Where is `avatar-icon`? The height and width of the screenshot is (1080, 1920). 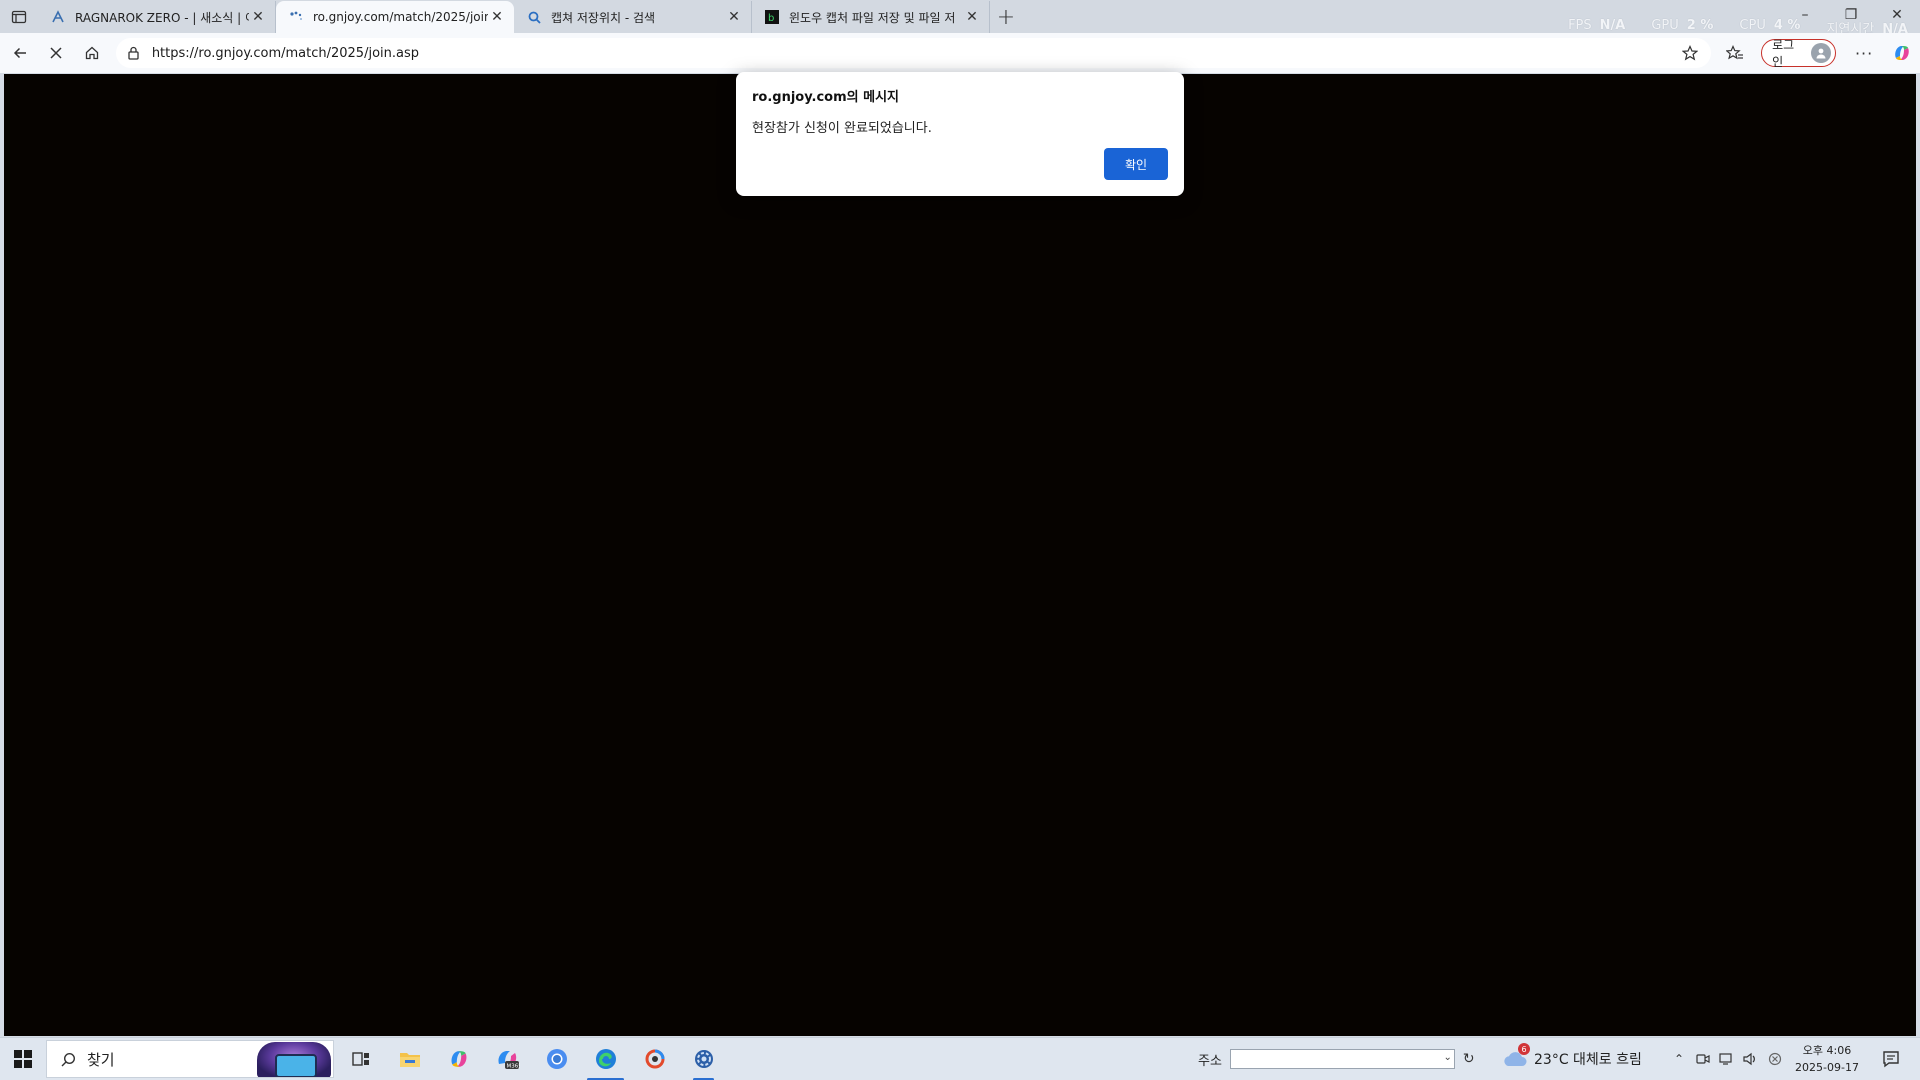
avatar-icon is located at coordinates (1821, 53).